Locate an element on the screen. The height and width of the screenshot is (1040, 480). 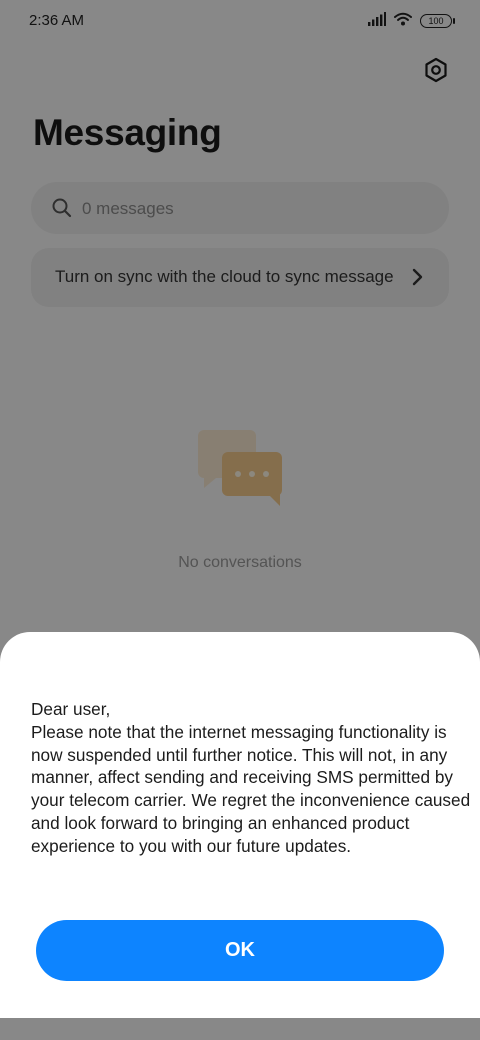
bottom-strip is located at coordinates (240, 1029).